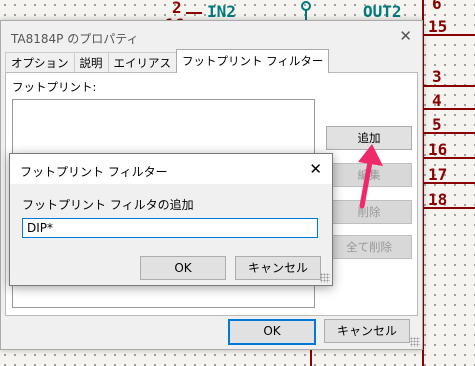 This screenshot has height=366, width=475. I want to click on tab-description: 説明, so click(91, 62).